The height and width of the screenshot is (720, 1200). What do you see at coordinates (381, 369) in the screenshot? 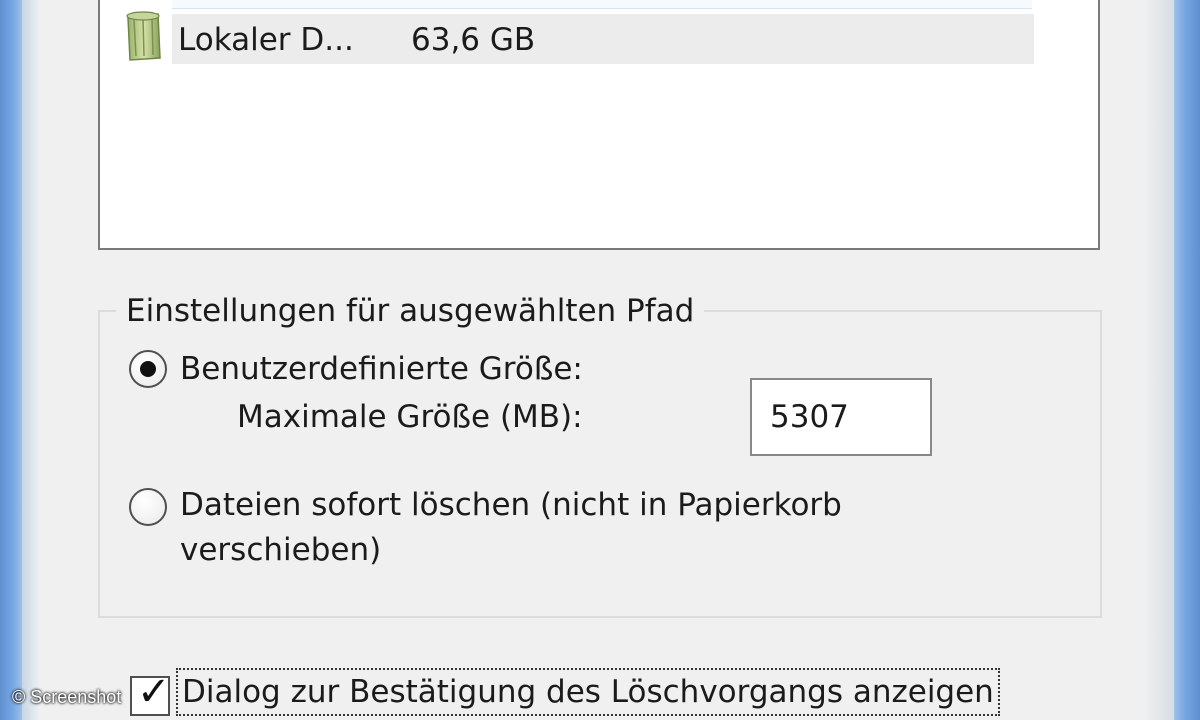
I see `custom-size-label: Benutzerdefinierte Größe:` at bounding box center [381, 369].